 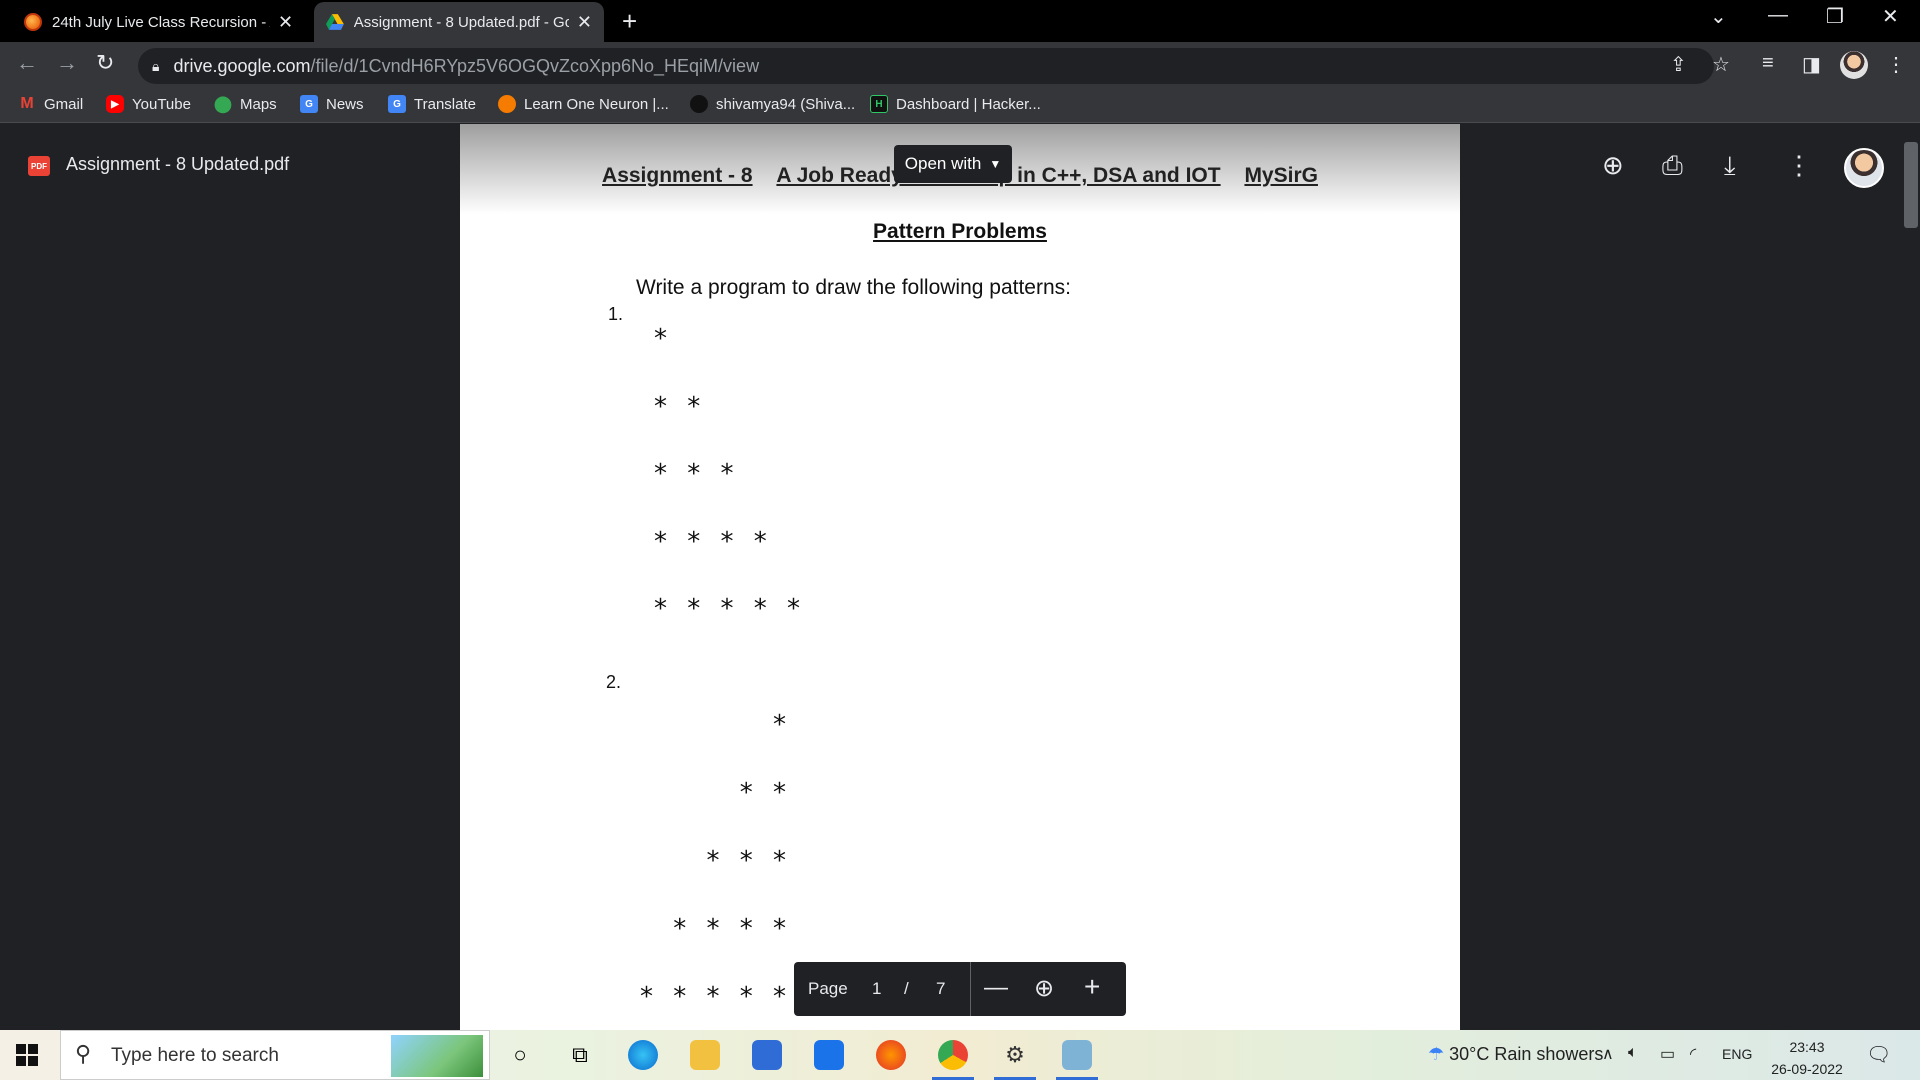 What do you see at coordinates (309, 104) in the screenshot?
I see `news-icon: G` at bounding box center [309, 104].